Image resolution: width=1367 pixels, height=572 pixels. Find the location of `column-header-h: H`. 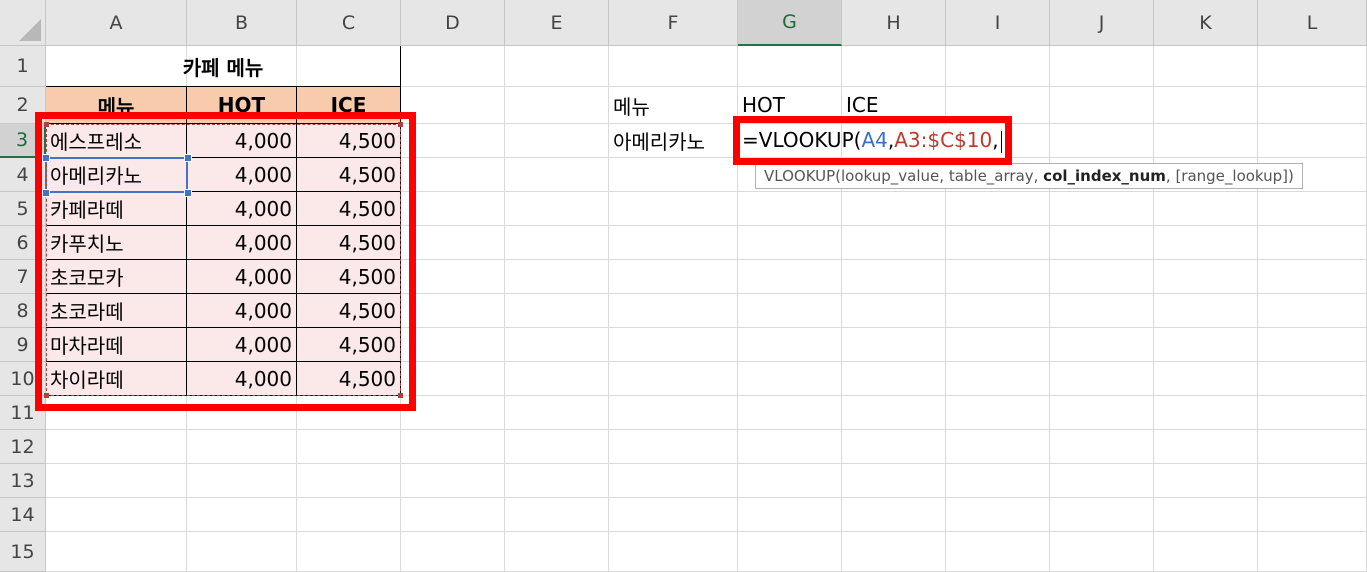

column-header-h: H is located at coordinates (894, 23).